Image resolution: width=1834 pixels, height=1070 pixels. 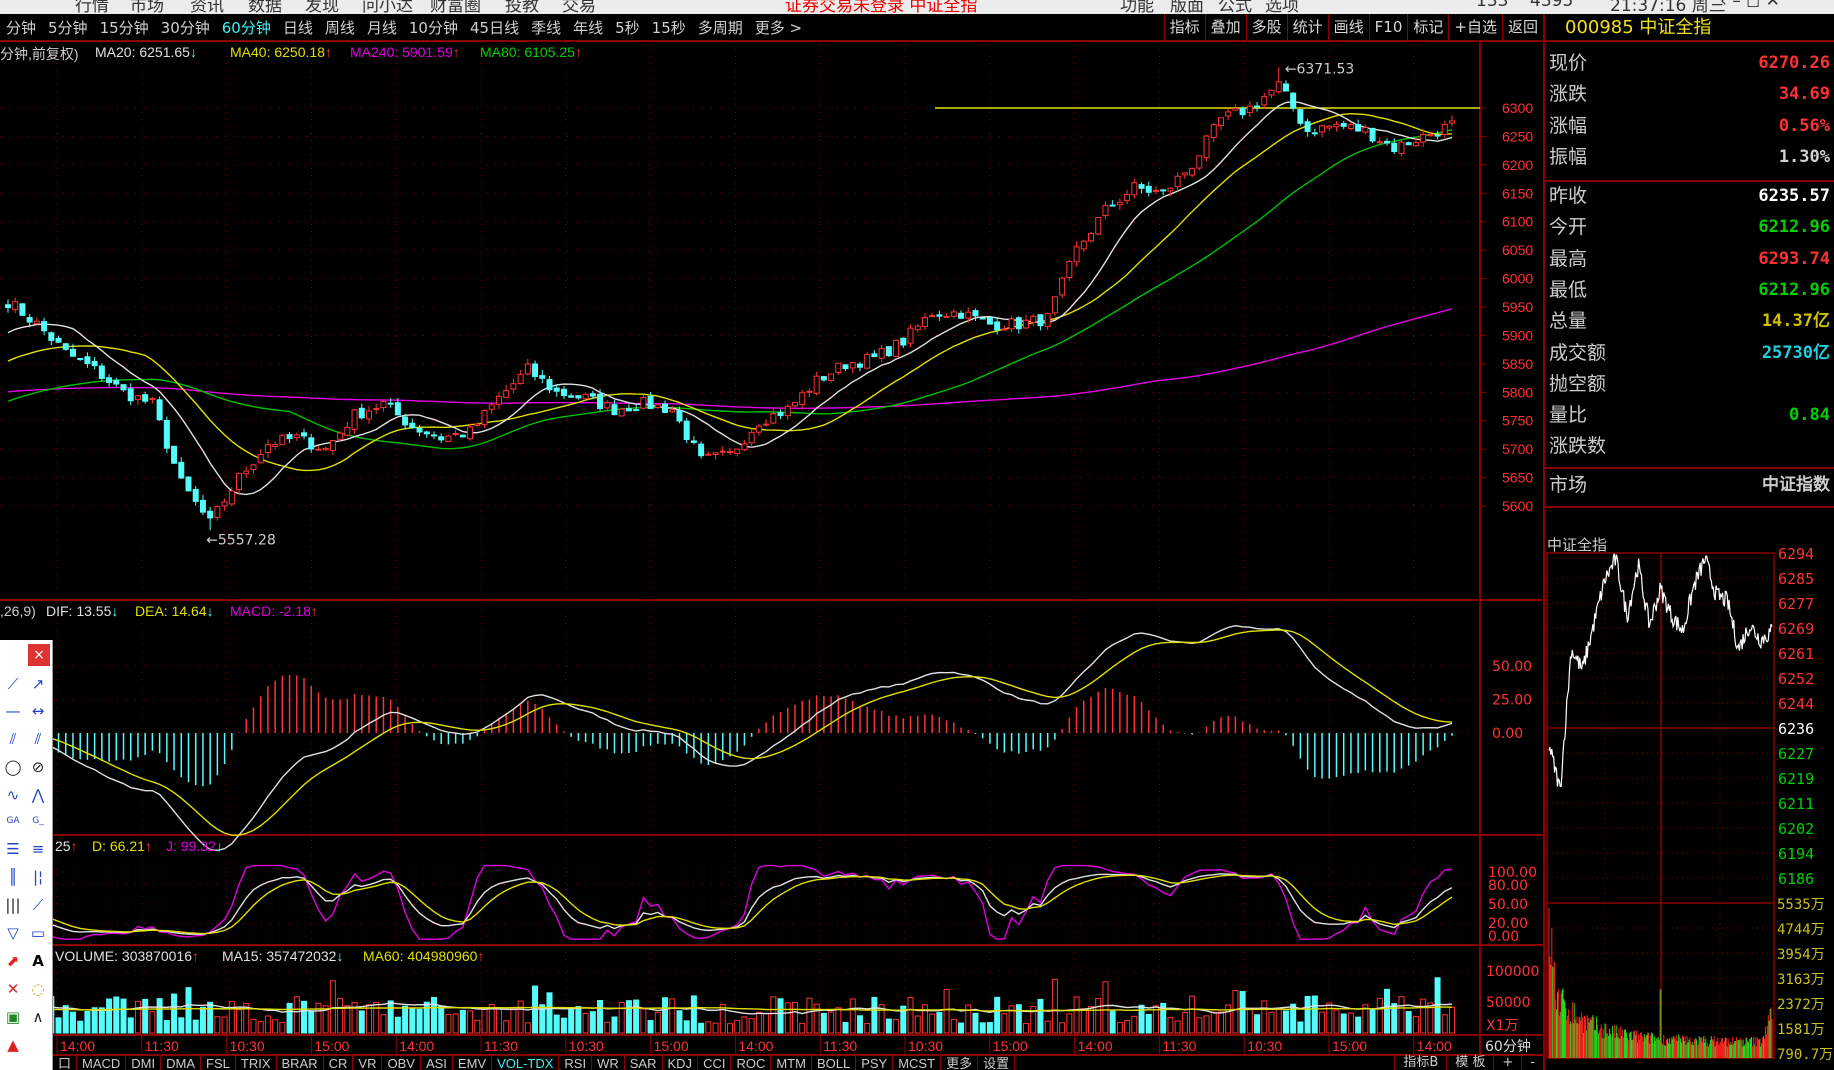 I want to click on indicator-tab: MCST, so click(x=917, y=1063).